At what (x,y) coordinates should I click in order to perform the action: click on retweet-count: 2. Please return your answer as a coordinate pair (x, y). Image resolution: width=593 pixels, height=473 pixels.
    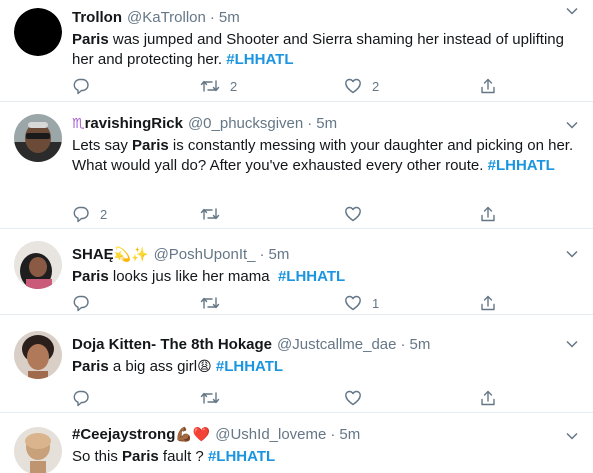
    Looking at the image, I should click on (234, 86).